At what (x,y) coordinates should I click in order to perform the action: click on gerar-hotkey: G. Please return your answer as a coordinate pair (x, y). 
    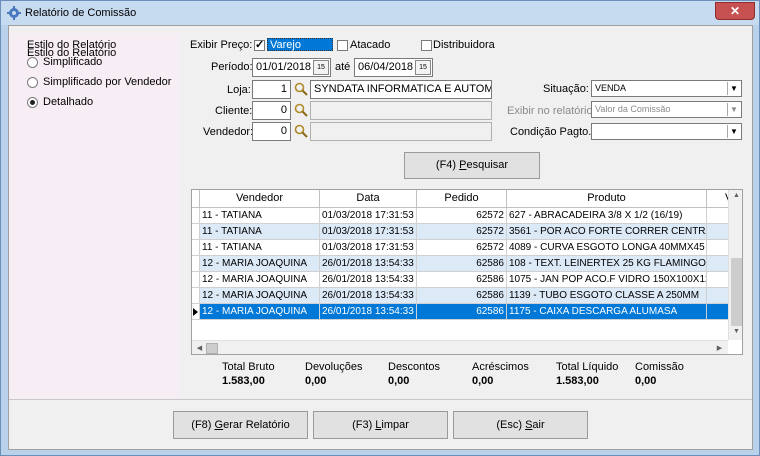
    Looking at the image, I should click on (219, 425).